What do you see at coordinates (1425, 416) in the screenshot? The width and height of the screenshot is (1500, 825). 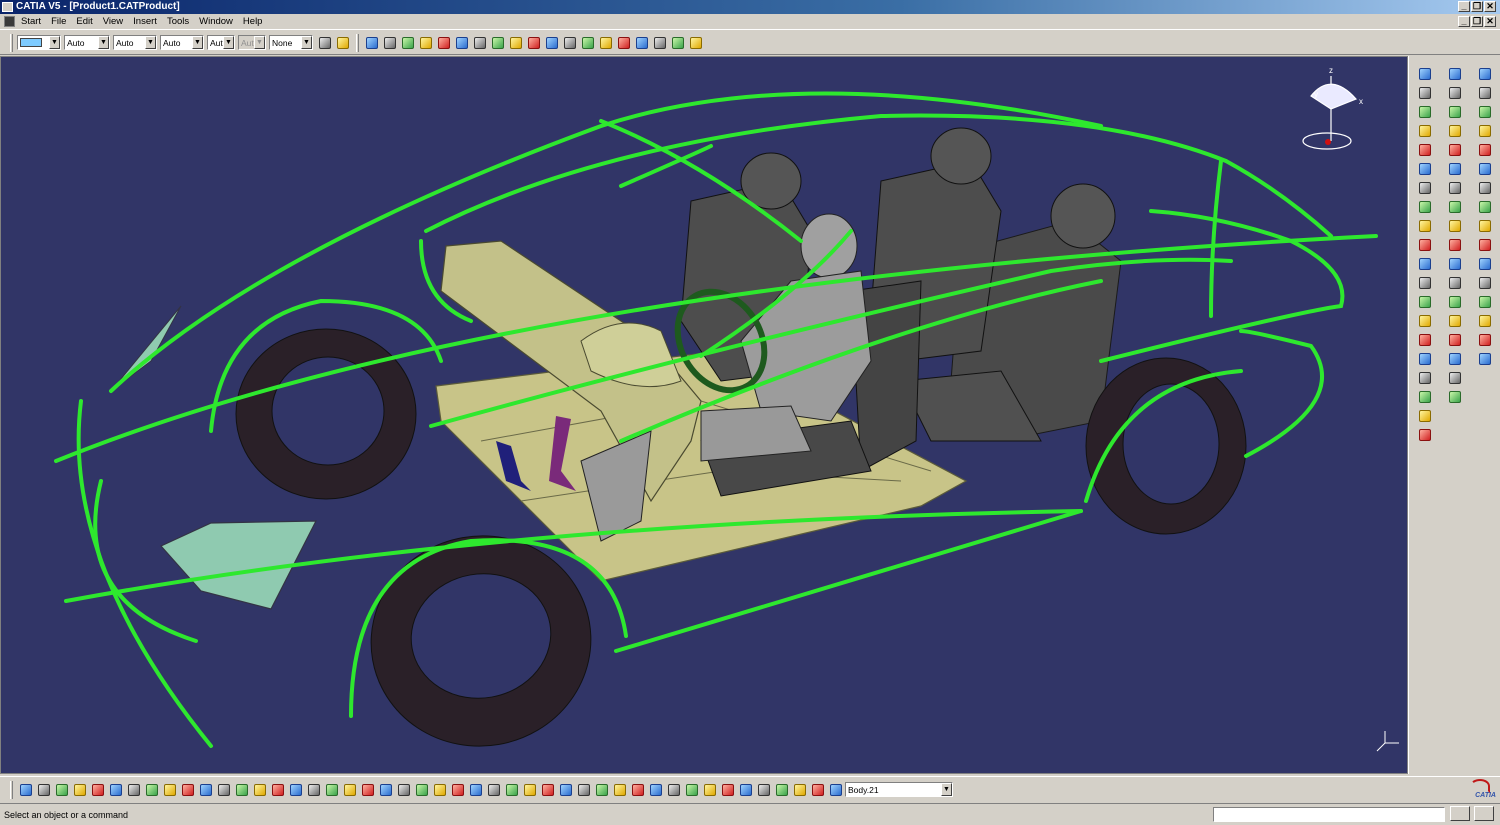 I see `fill-icon` at bounding box center [1425, 416].